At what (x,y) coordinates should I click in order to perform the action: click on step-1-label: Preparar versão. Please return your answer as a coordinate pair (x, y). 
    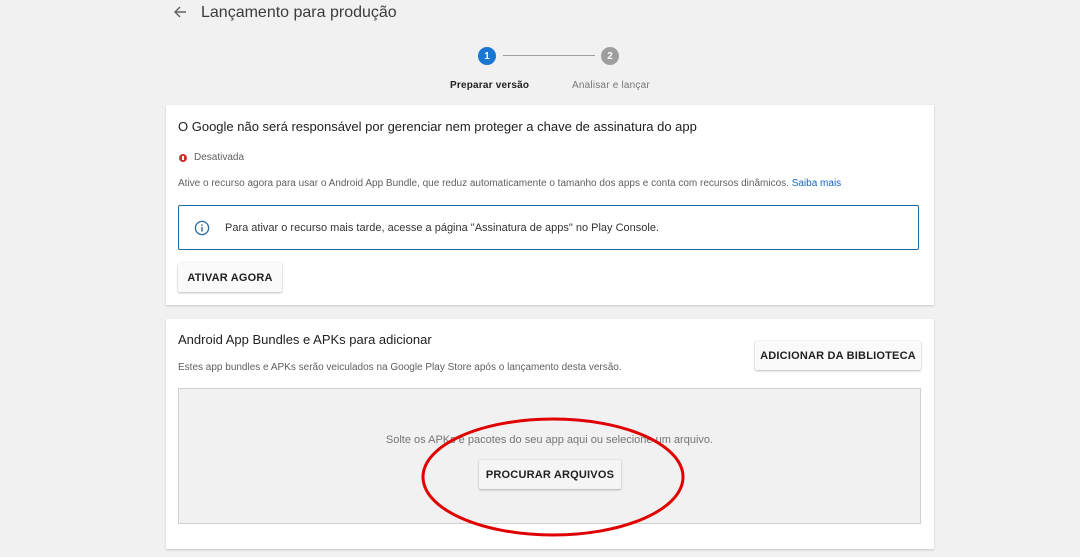
    Looking at the image, I should click on (490, 85).